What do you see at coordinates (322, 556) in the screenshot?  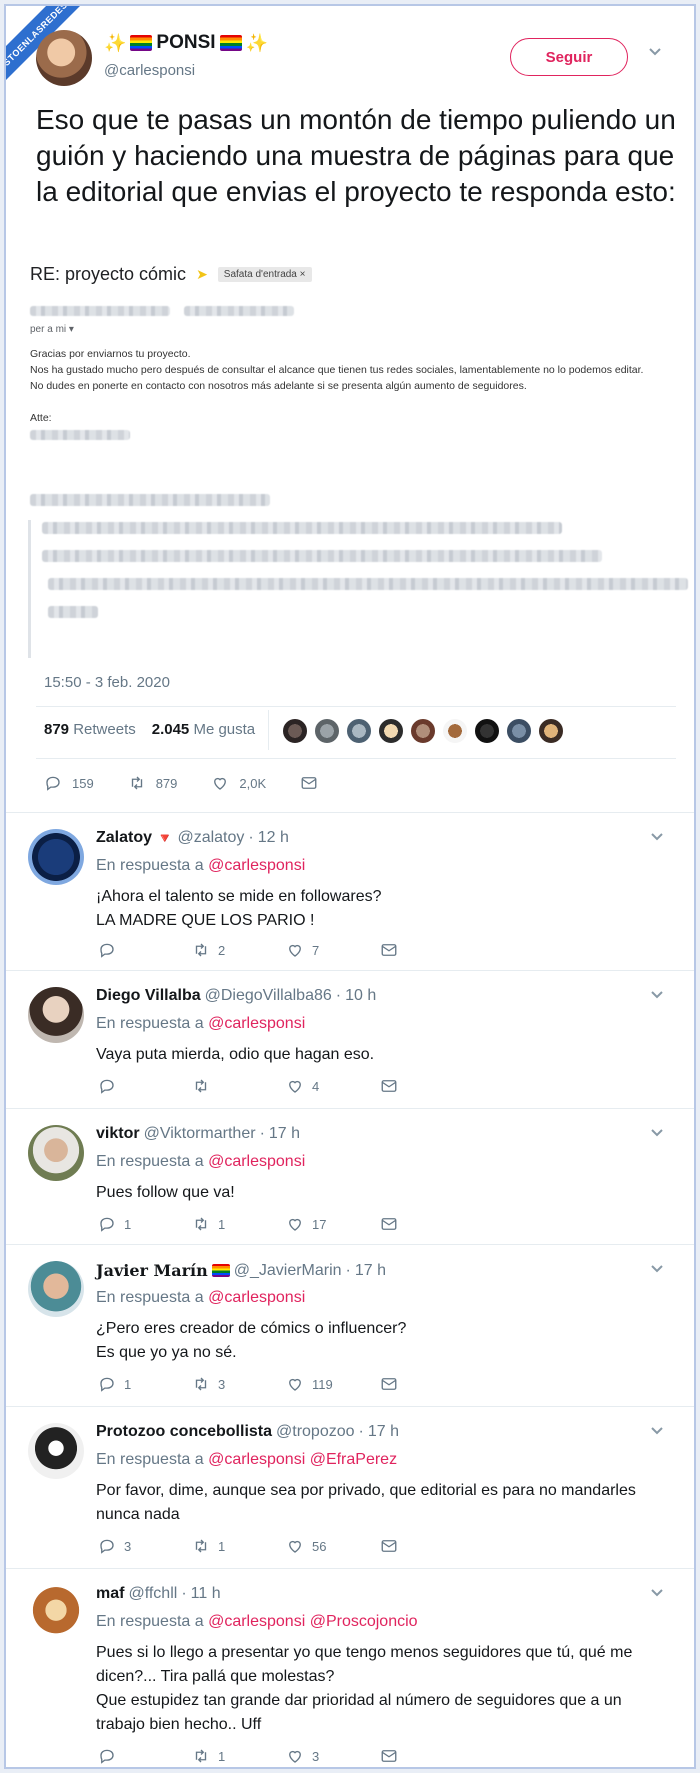 I see `redacted-quote-line` at bounding box center [322, 556].